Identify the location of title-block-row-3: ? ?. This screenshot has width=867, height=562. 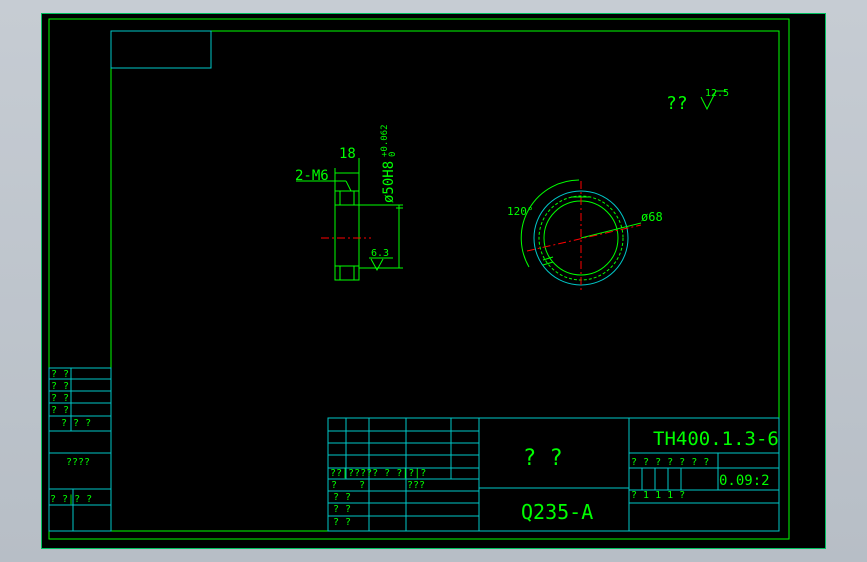
(342, 509).